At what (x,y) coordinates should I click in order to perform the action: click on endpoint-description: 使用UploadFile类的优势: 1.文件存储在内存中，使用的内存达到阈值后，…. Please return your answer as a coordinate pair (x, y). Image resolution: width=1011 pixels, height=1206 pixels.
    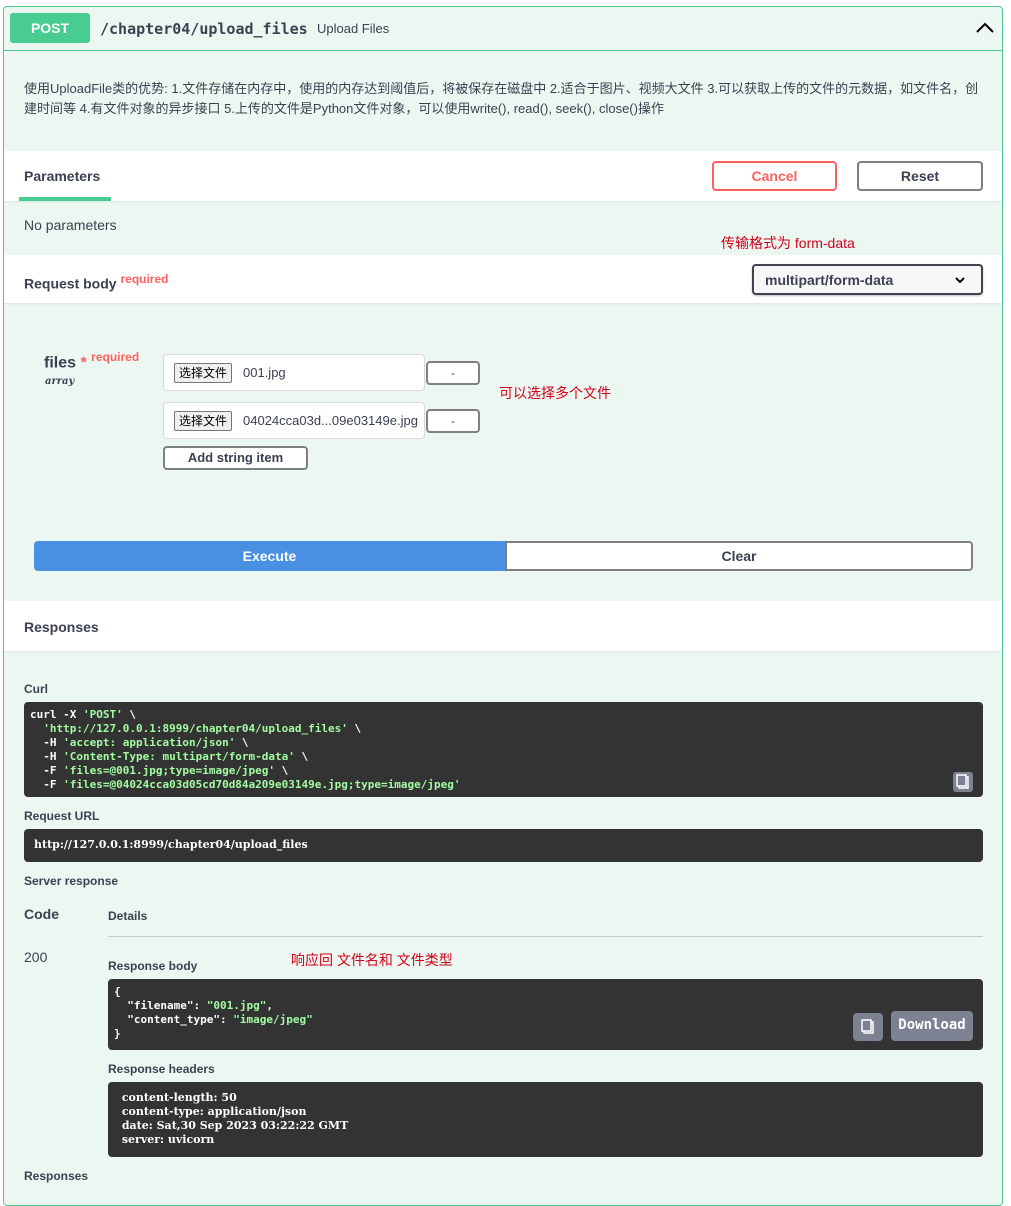
    Looking at the image, I should click on (501, 98).